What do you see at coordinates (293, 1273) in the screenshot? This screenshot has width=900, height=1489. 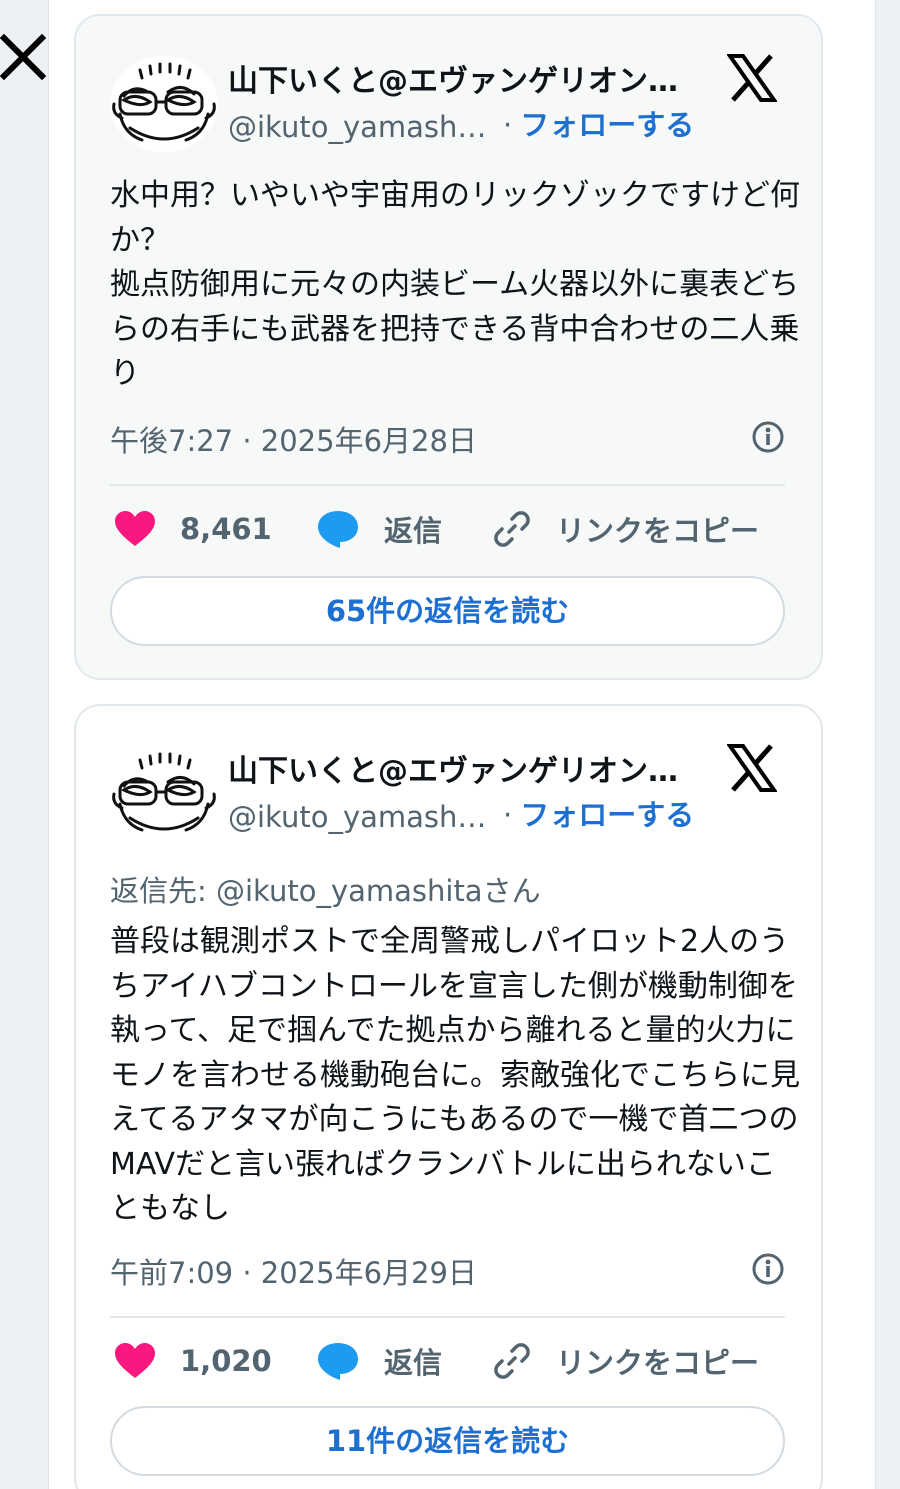 I see `timestamp: 午前7:09 · 2025年6月29日` at bounding box center [293, 1273].